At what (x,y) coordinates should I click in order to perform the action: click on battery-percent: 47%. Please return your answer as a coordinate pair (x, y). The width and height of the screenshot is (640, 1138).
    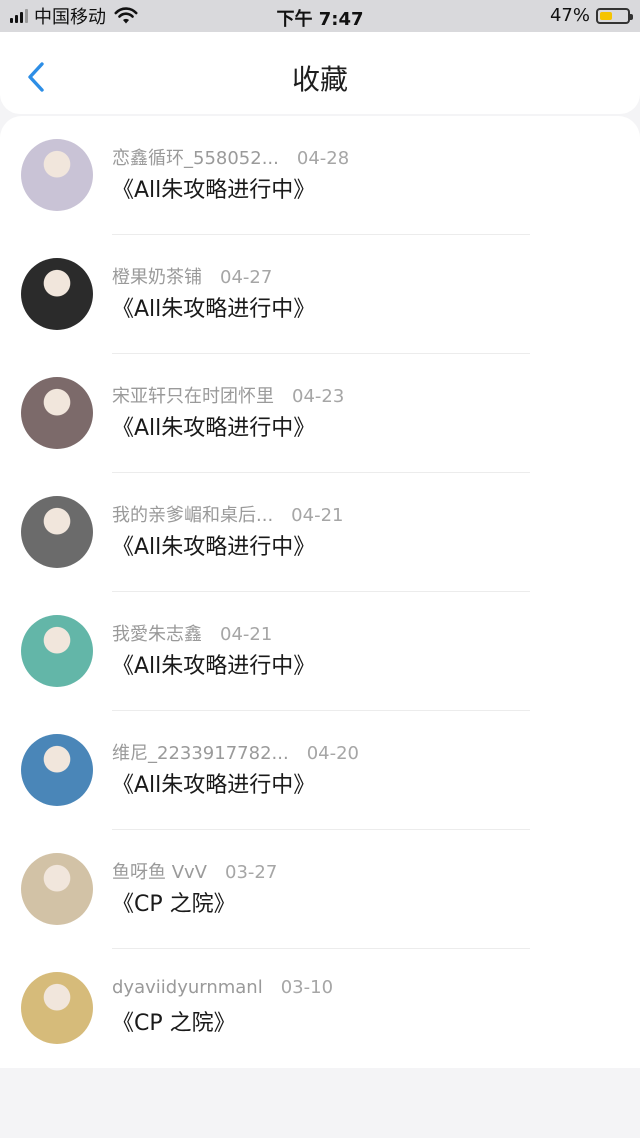
    Looking at the image, I should click on (569, 15).